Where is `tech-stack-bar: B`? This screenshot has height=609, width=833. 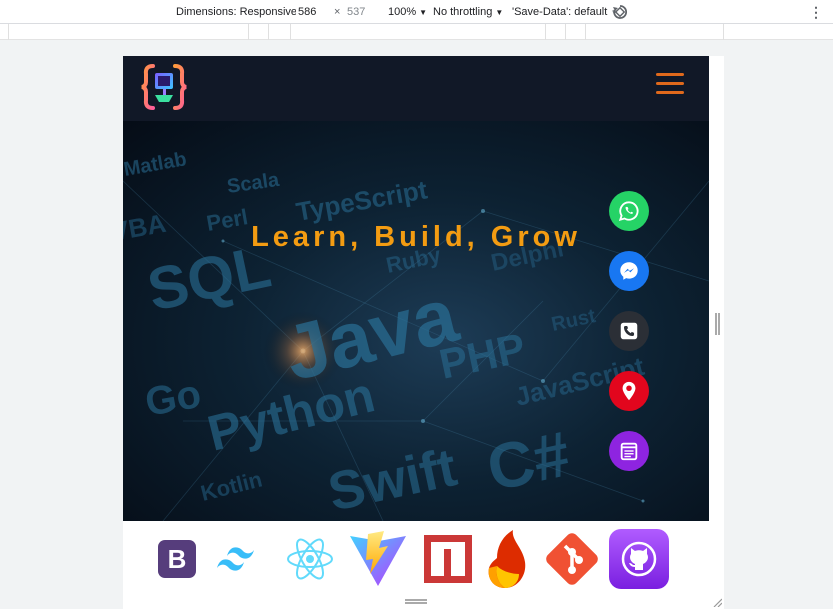
tech-stack-bar: B is located at coordinates (416, 565).